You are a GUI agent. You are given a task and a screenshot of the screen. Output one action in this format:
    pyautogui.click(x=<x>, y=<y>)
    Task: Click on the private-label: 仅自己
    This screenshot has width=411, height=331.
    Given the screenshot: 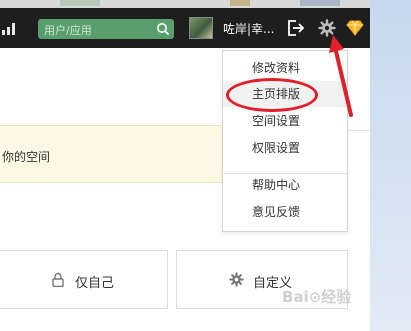 What is the action you would take?
    pyautogui.click(x=95, y=283)
    